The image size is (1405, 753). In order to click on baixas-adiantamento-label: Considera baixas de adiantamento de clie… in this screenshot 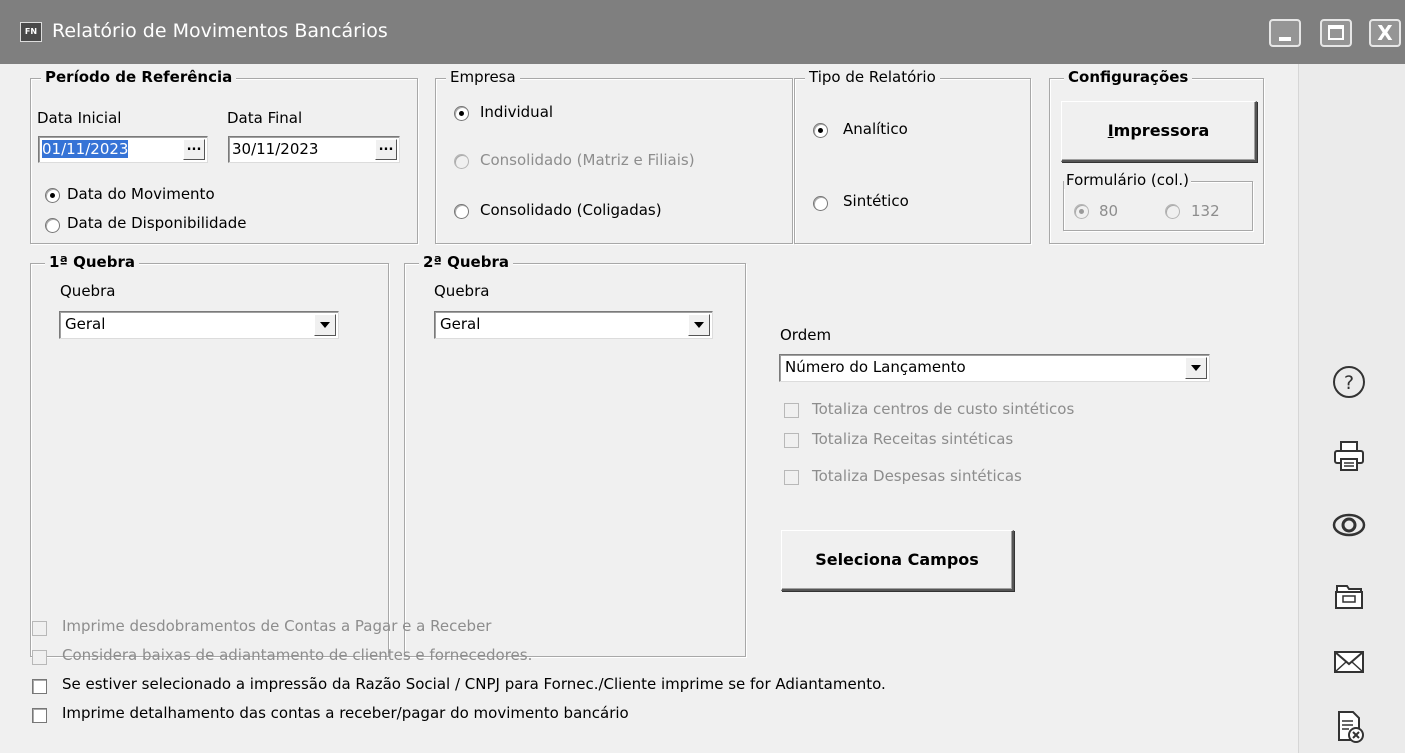, I will do `click(297, 655)`.